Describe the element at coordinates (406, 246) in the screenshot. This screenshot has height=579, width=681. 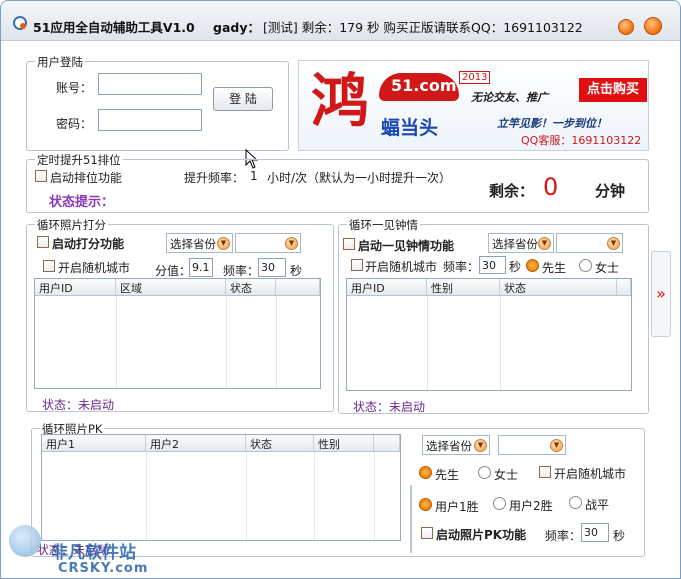
I see `love-enable-label: 启动一见钟情功能` at that location.